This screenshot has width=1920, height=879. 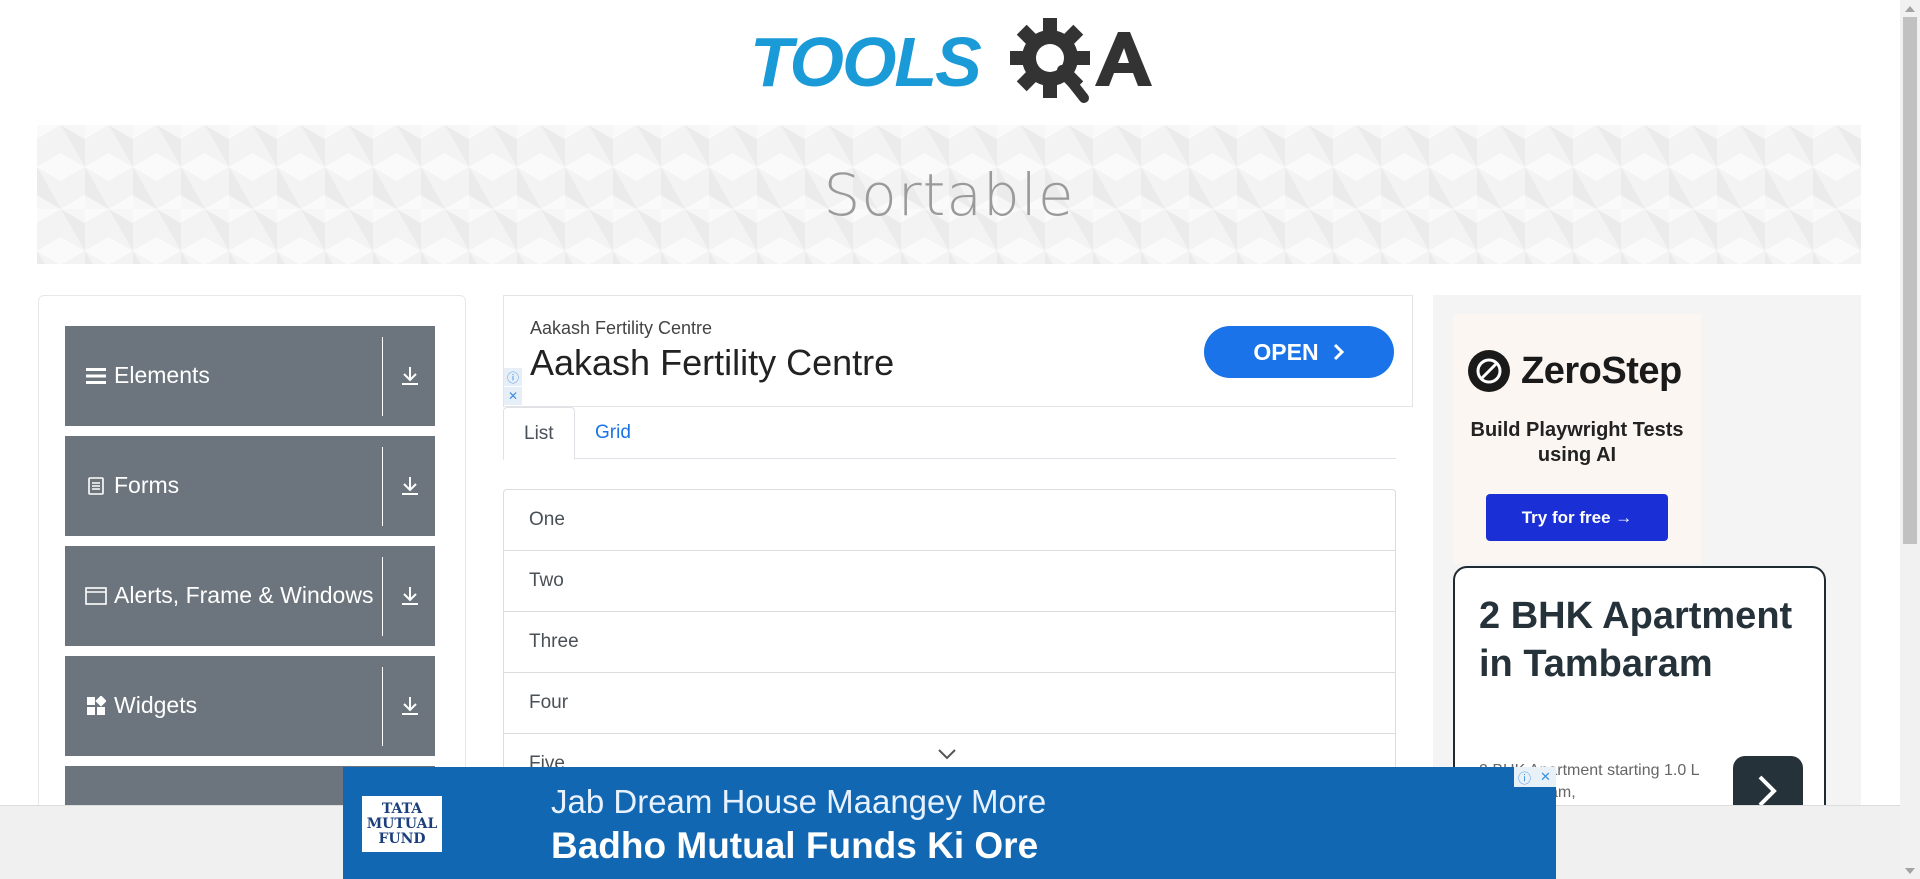 What do you see at coordinates (96, 376) in the screenshot?
I see `menu-icon` at bounding box center [96, 376].